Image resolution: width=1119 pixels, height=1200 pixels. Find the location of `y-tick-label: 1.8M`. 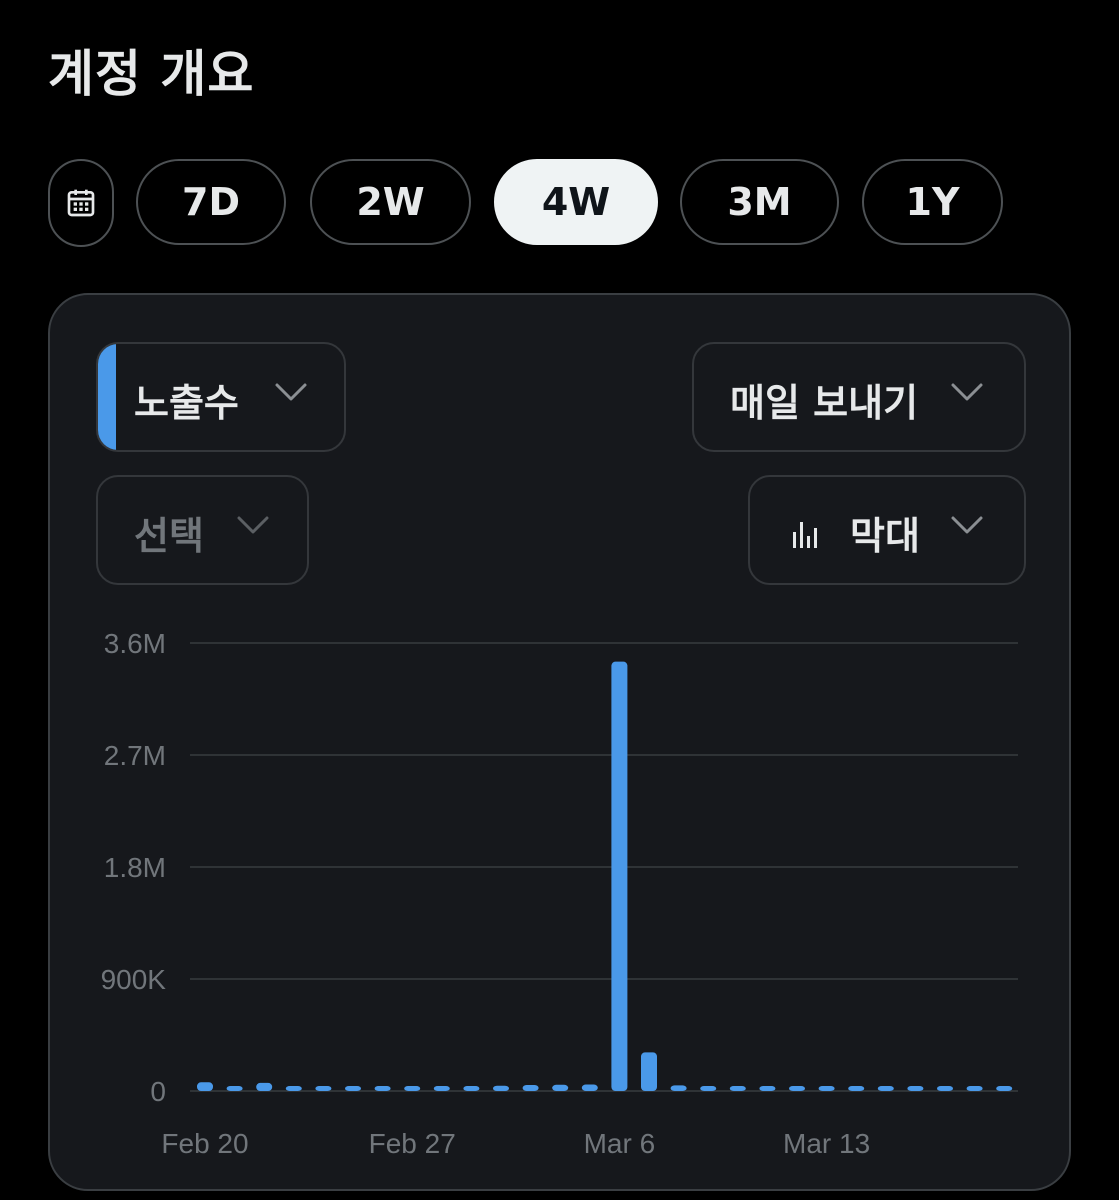

y-tick-label: 1.8M is located at coordinates (135, 867).